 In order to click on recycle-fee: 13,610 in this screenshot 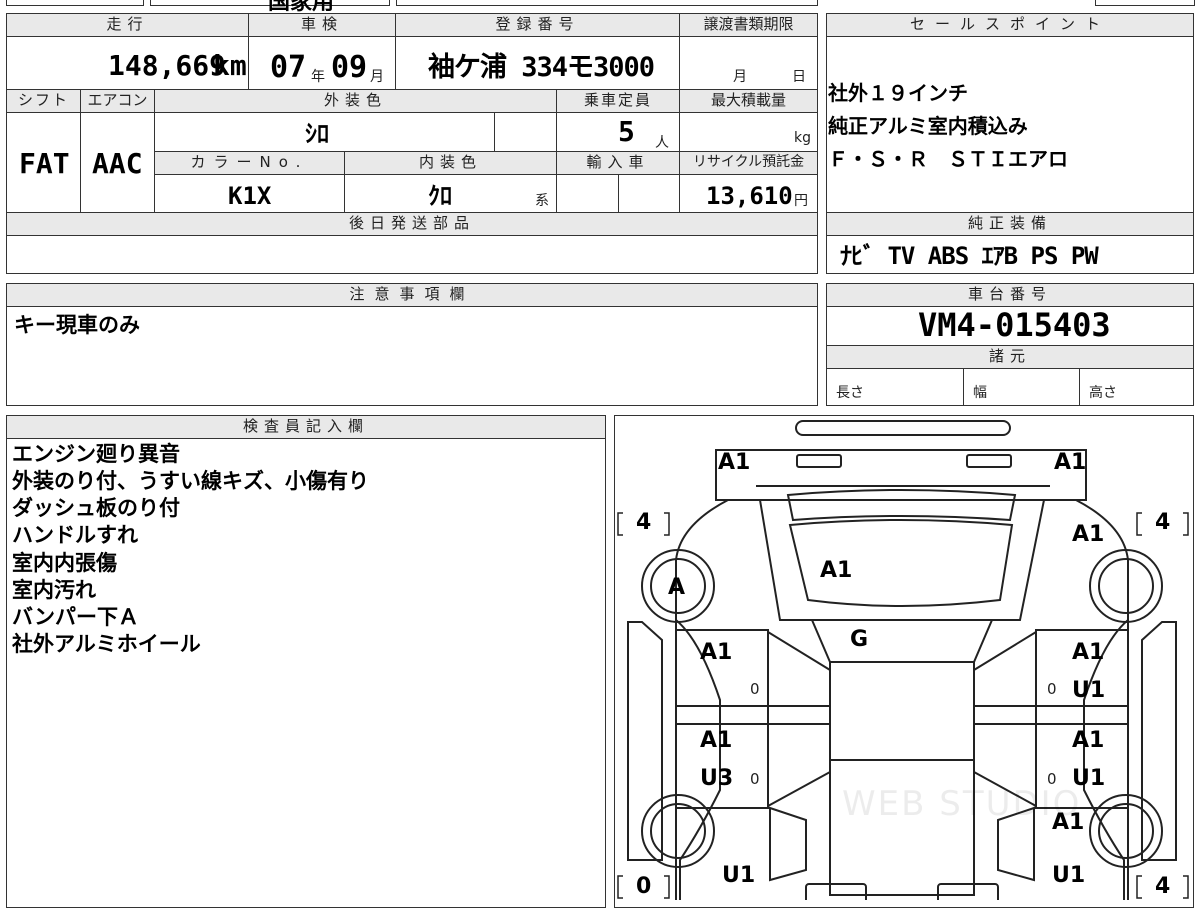, I will do `click(749, 196)`.